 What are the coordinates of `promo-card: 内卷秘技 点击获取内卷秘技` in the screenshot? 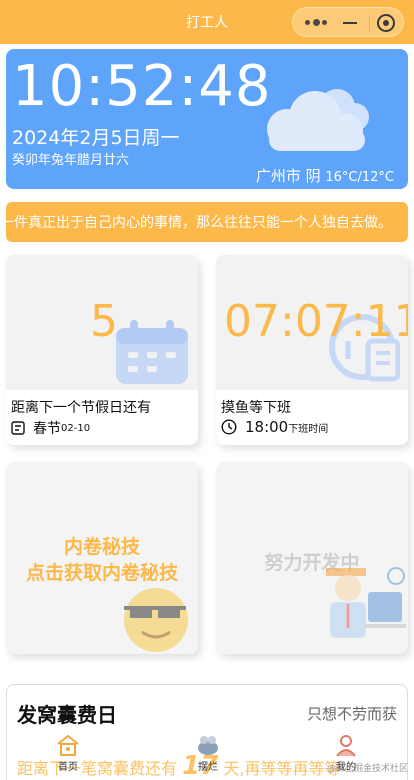 It's located at (102, 558).